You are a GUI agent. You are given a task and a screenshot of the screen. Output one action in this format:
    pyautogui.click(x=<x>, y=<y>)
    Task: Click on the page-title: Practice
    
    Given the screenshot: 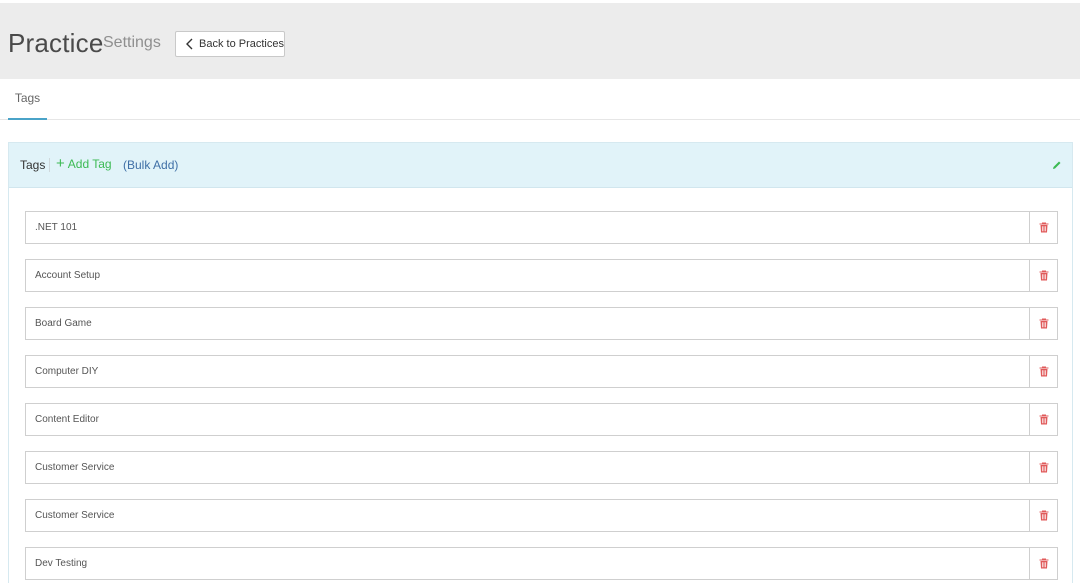 What is the action you would take?
    pyautogui.click(x=56, y=43)
    